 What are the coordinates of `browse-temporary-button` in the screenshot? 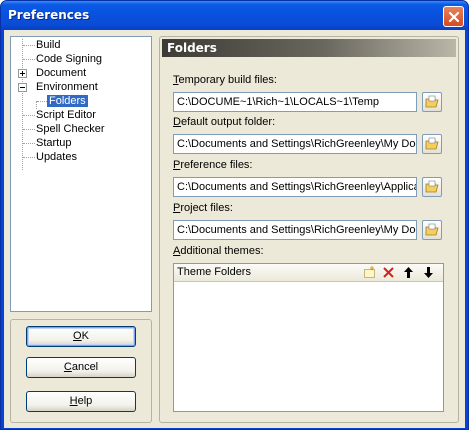 It's located at (432, 102).